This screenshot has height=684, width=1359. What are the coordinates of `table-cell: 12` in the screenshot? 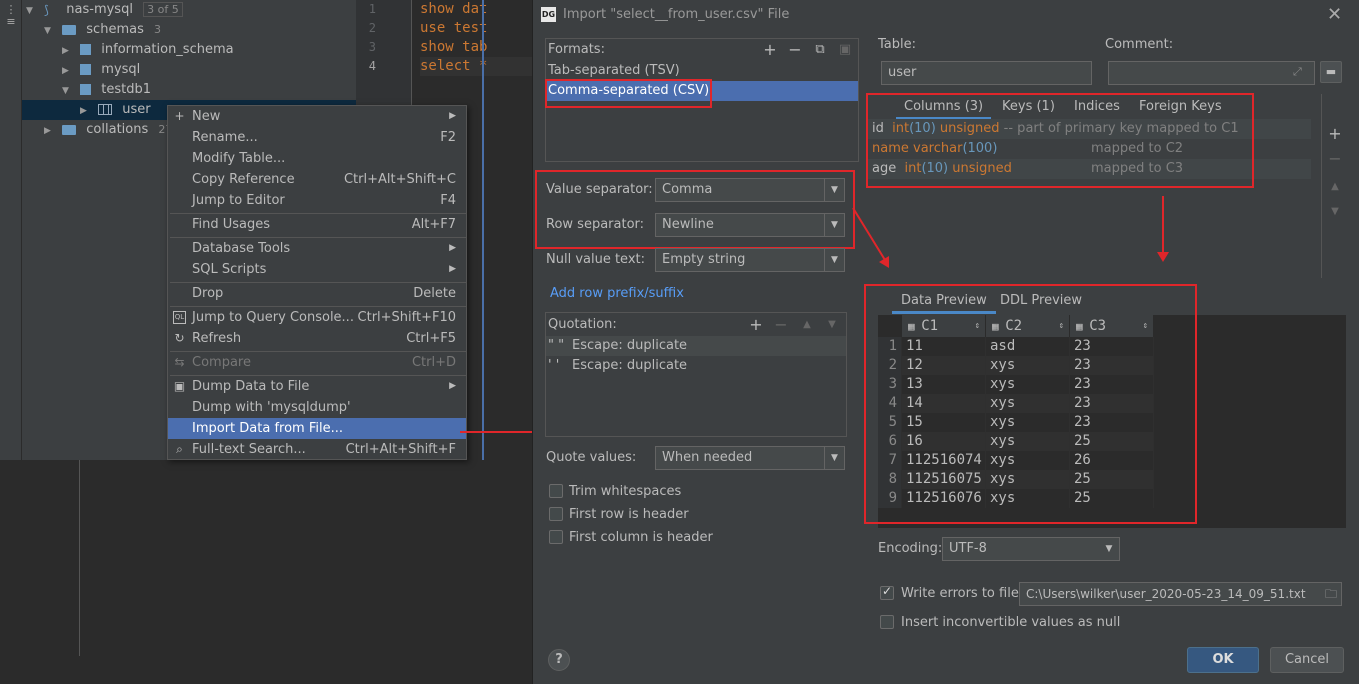 It's located at (944, 365).